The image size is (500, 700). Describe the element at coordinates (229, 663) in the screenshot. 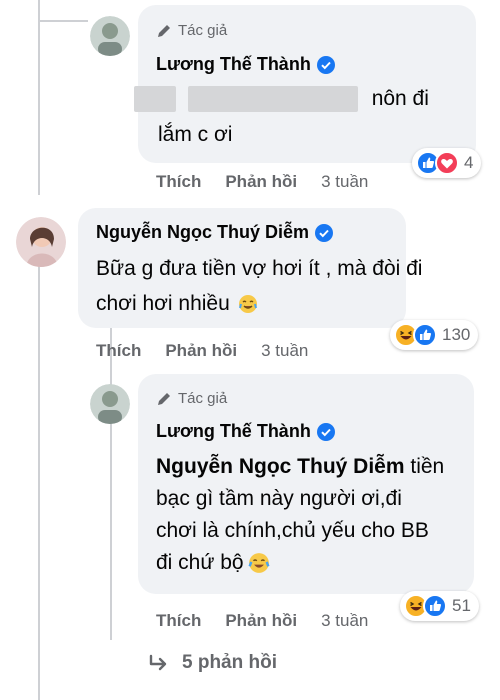

I see `more-replies-label: 5 phản hồi` at that location.